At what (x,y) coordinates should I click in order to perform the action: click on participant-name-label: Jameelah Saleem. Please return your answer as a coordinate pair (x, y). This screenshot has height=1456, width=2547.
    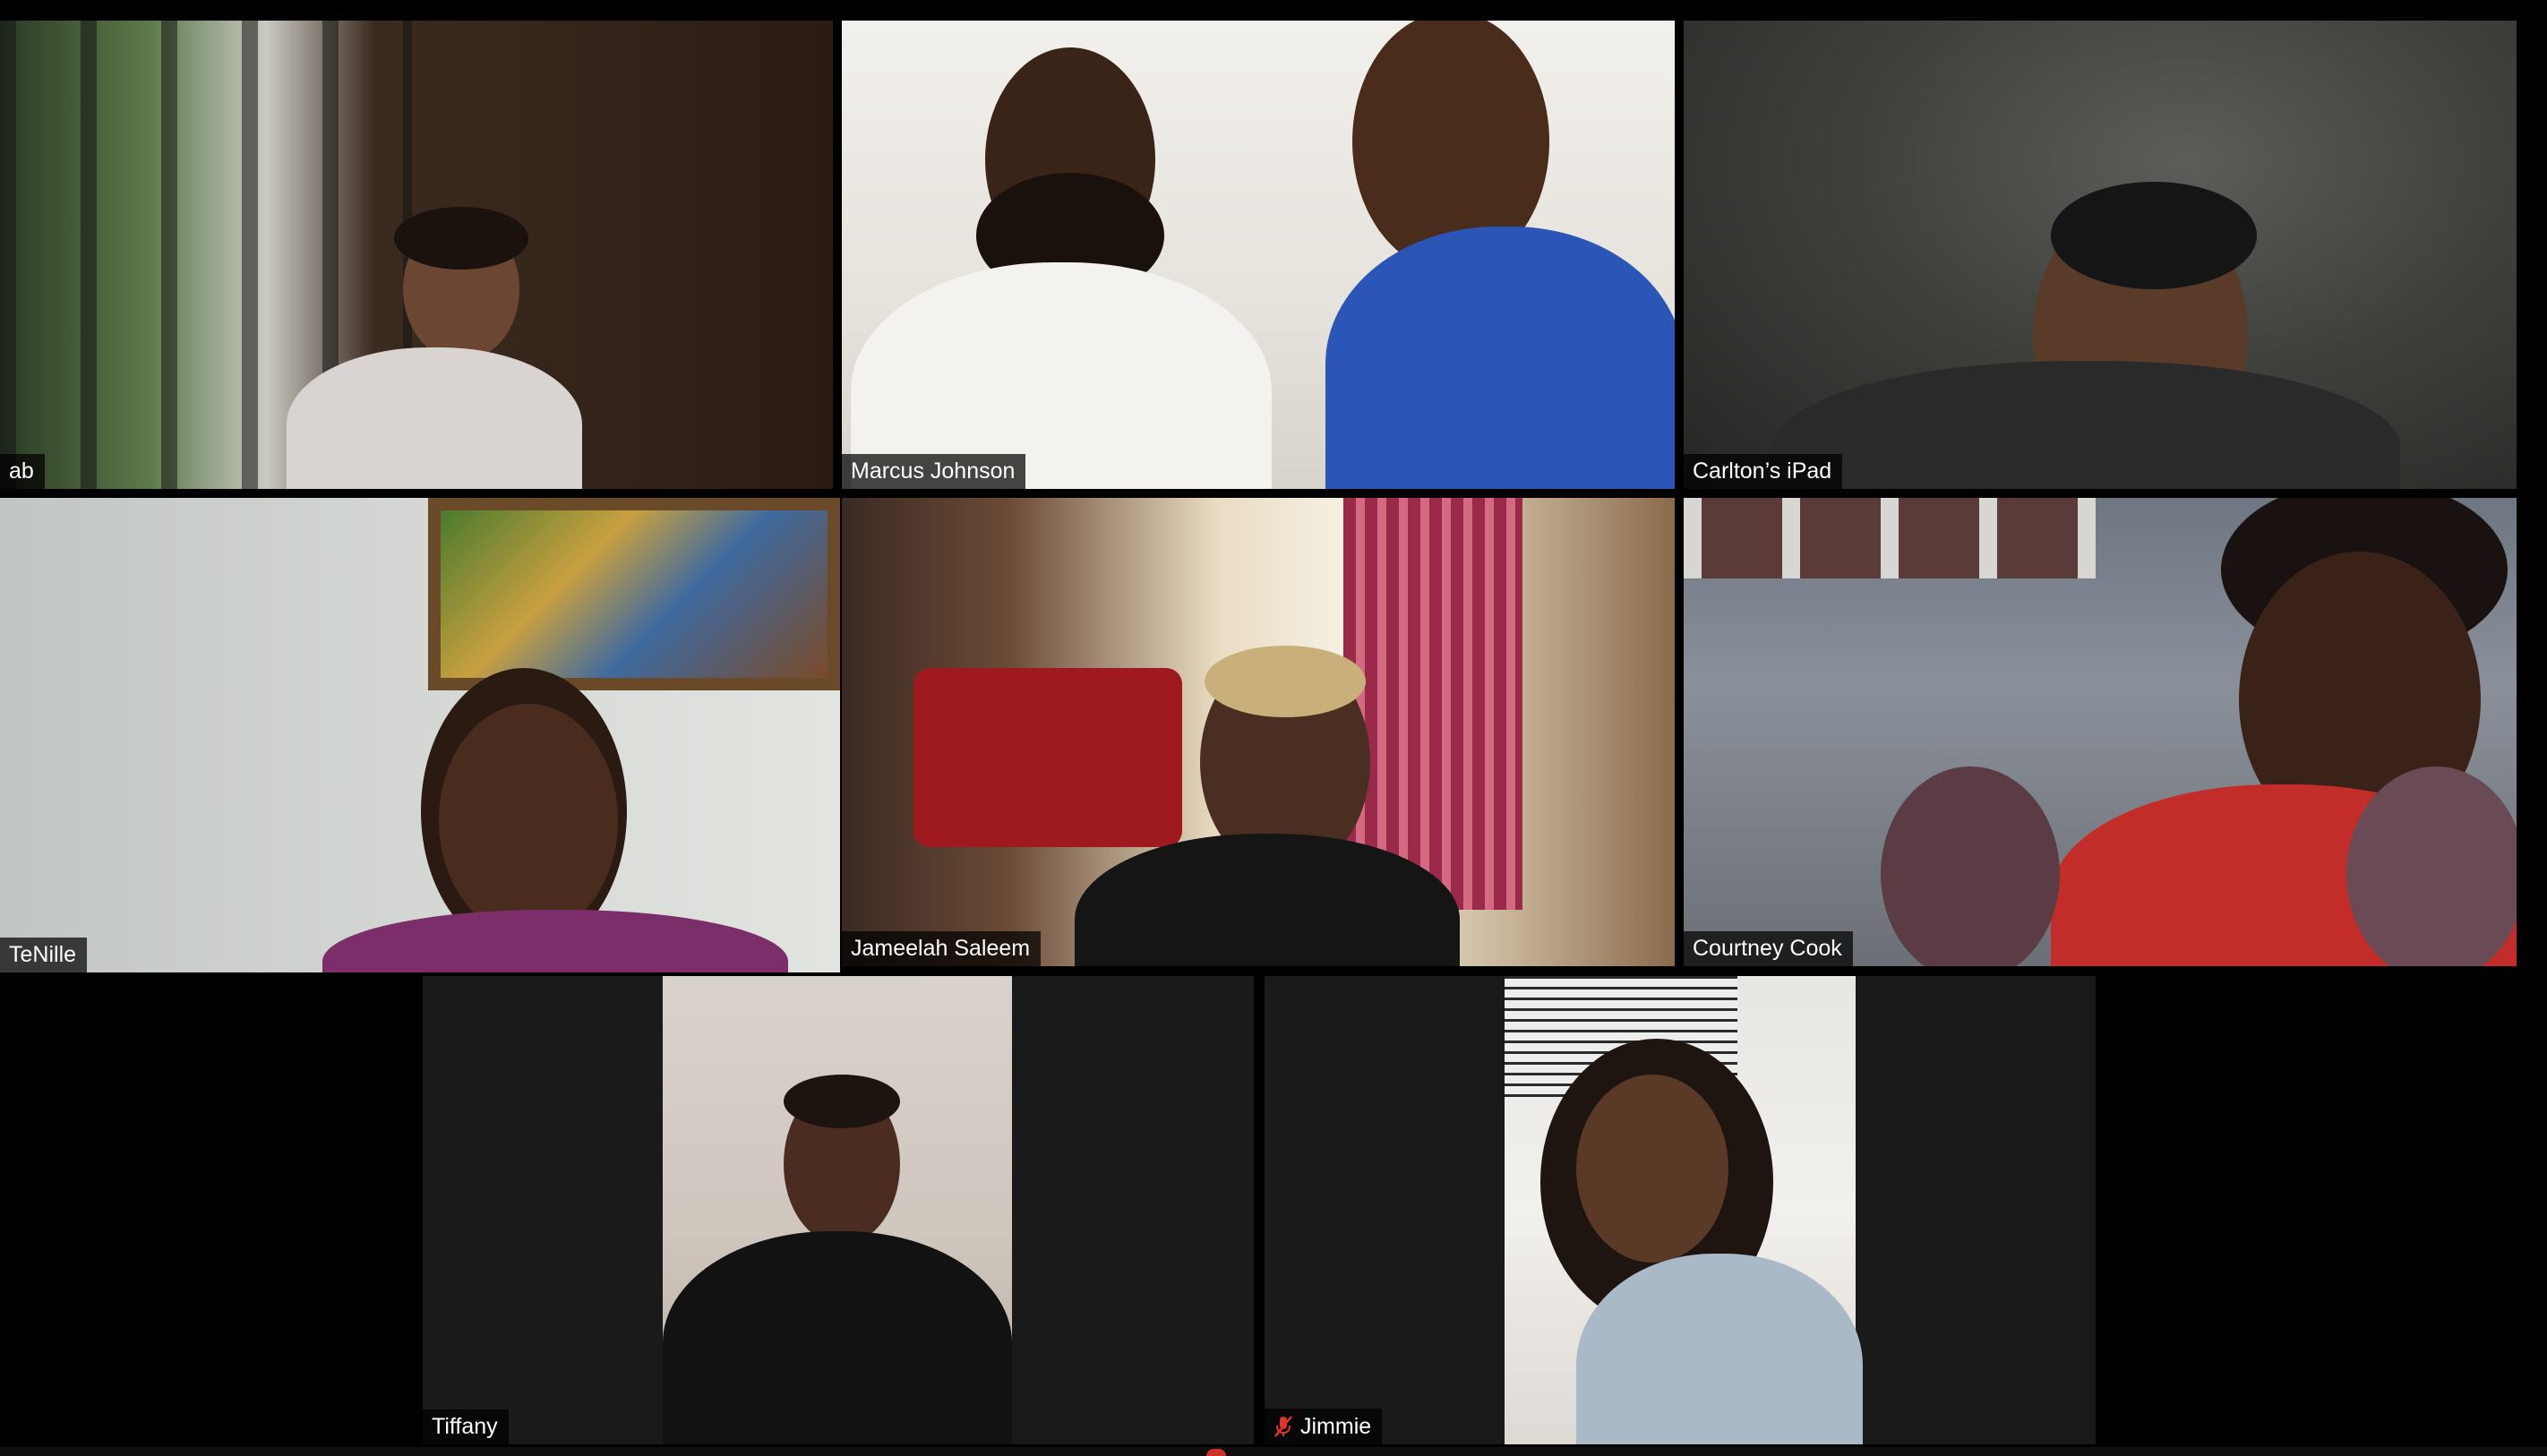
    Looking at the image, I should click on (942, 948).